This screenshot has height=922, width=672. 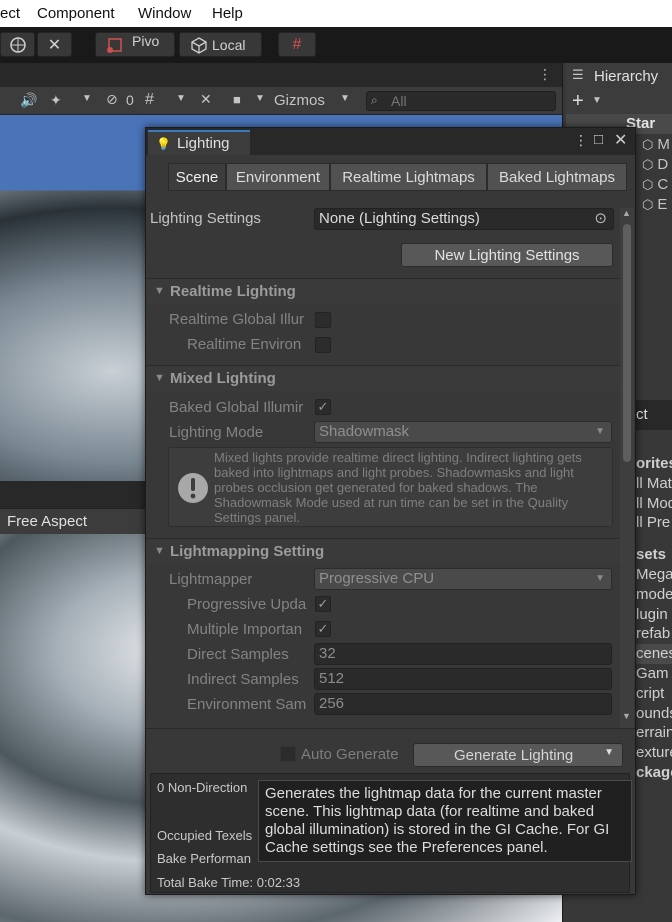 I want to click on scroll-down-icon: ▼, so click(x=626, y=716).